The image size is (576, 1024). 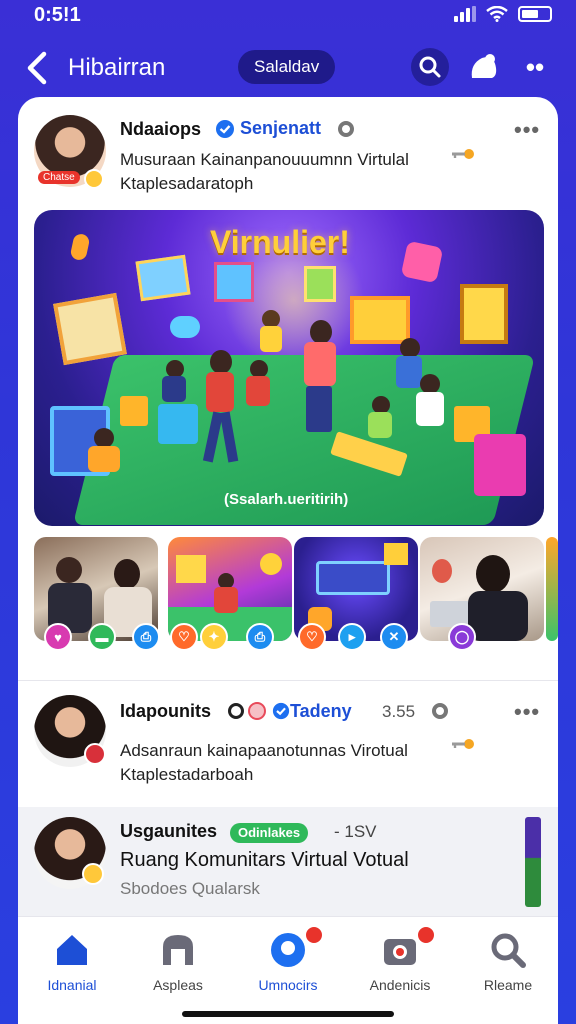 I want to click on reaction-row: ♡ ✦ ⎙, so click(x=233, y=638).